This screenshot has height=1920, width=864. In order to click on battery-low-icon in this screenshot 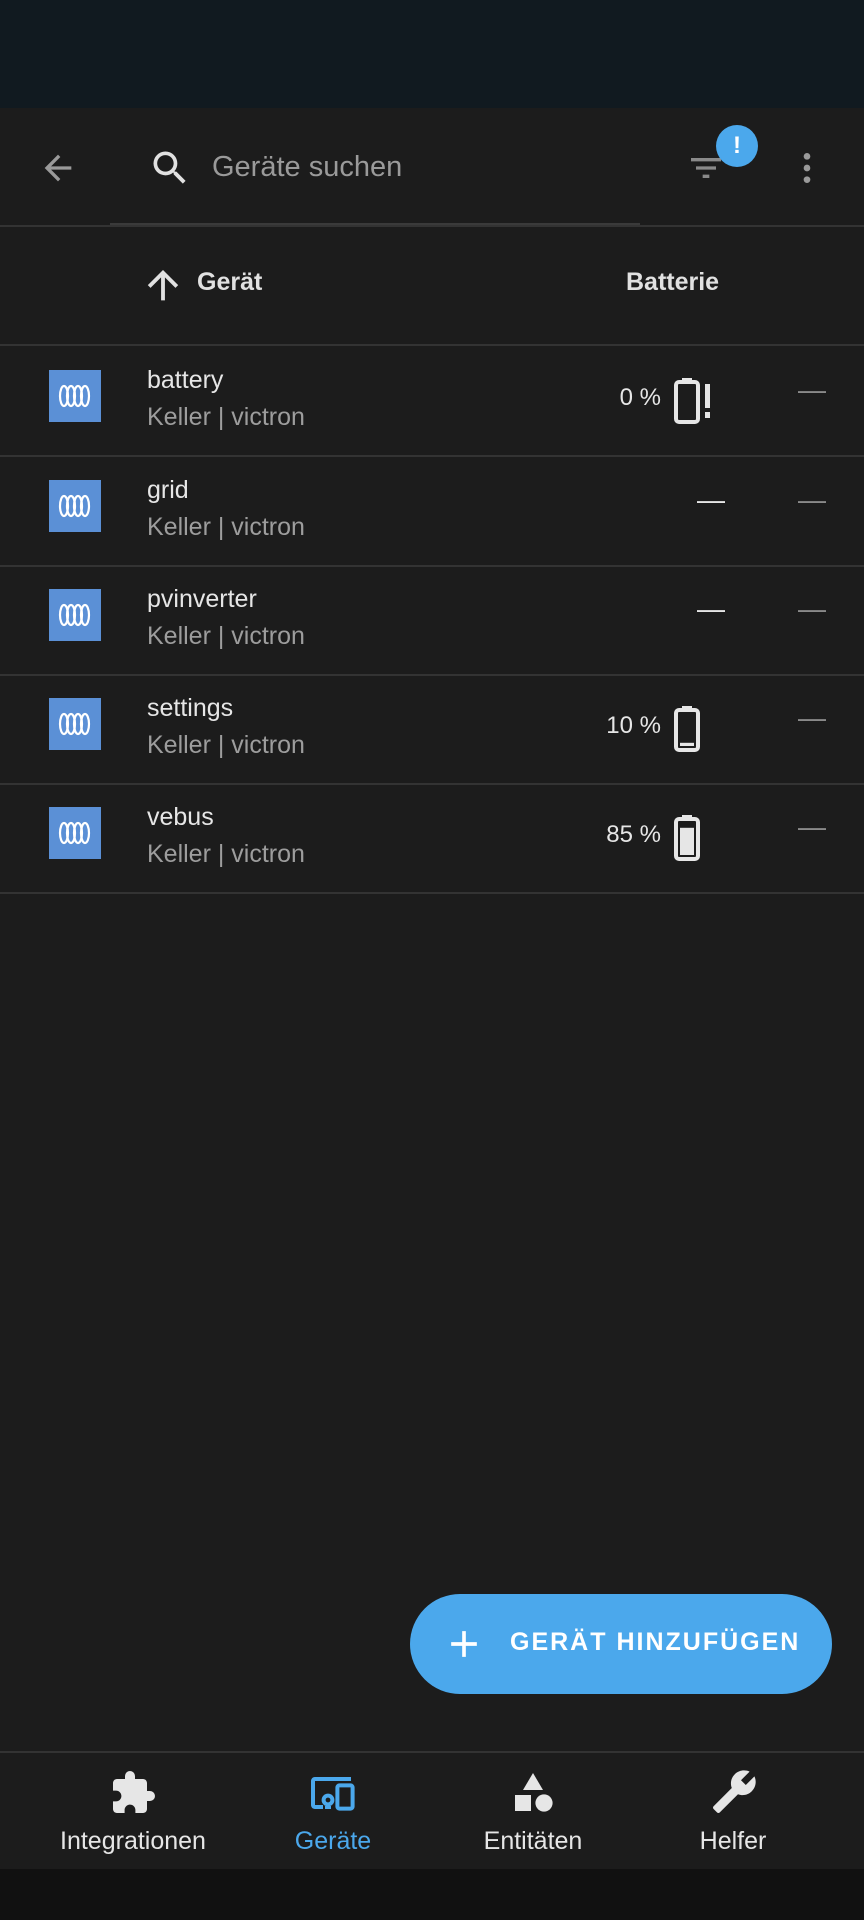, I will do `click(687, 729)`.